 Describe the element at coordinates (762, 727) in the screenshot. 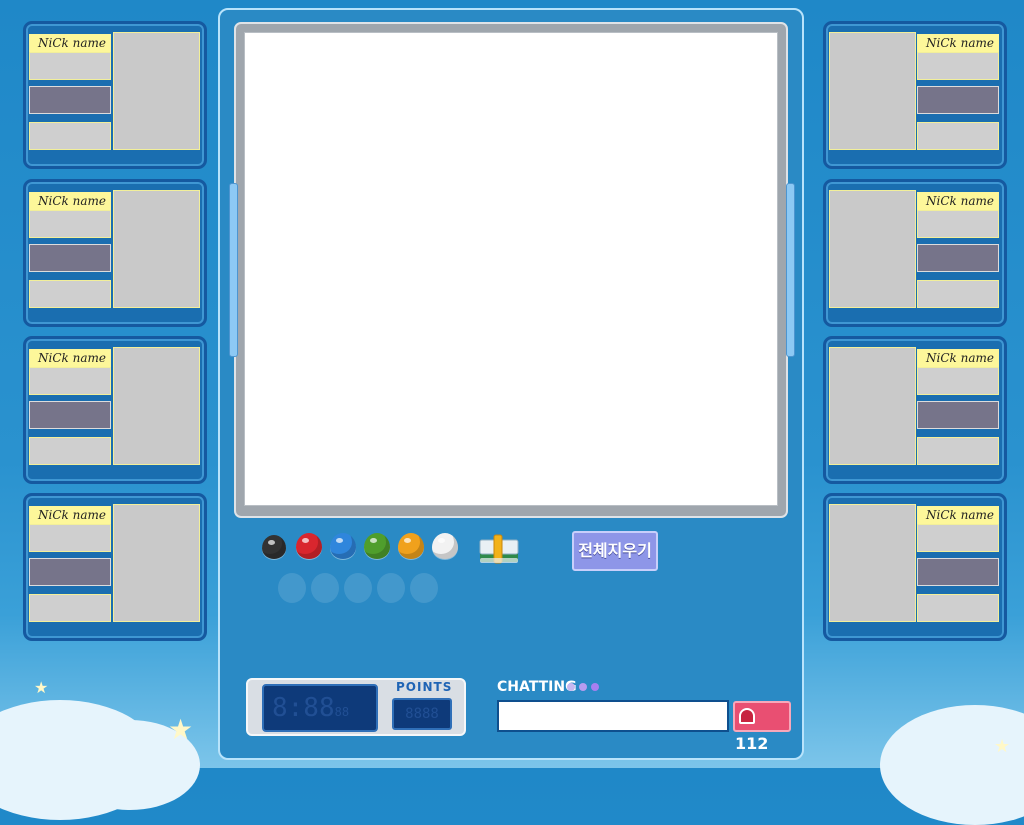

I see `report-button: 112` at that location.